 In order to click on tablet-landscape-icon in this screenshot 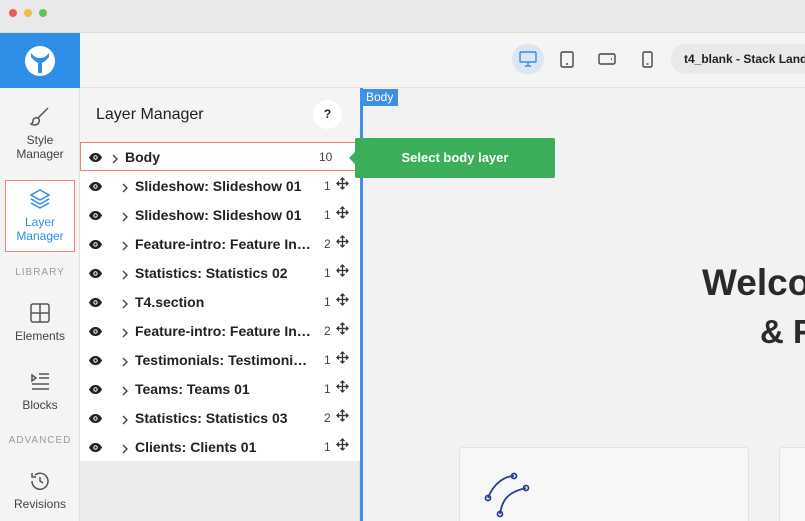, I will do `click(607, 59)`.